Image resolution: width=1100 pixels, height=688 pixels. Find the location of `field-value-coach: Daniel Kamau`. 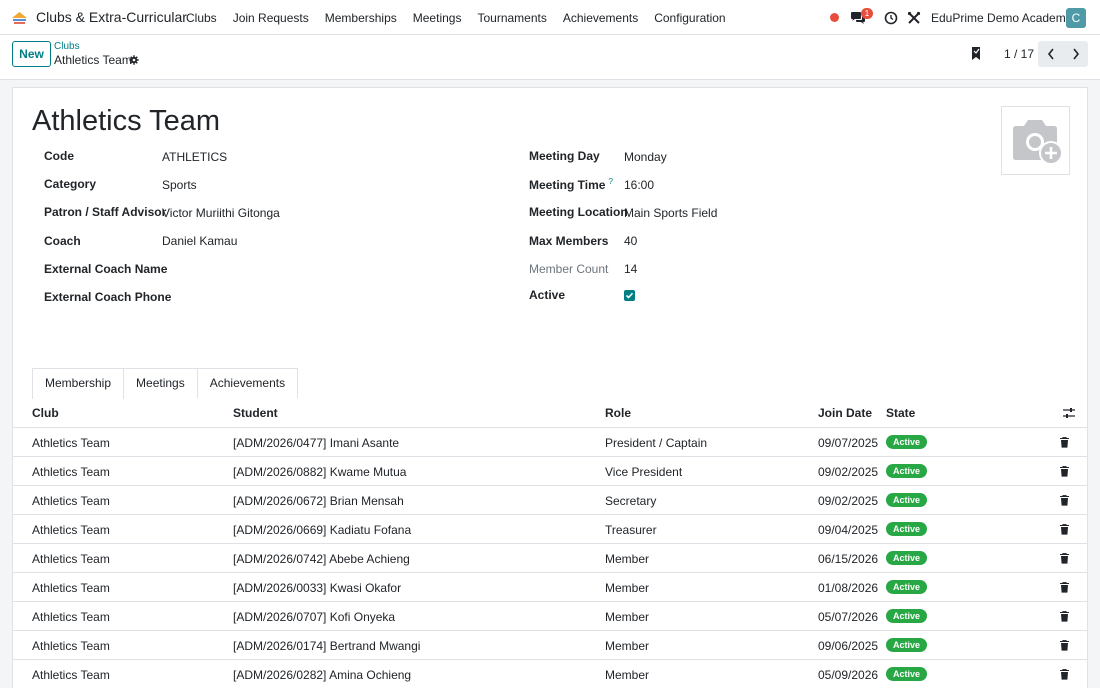

field-value-coach: Daniel Kamau is located at coordinates (199, 241).